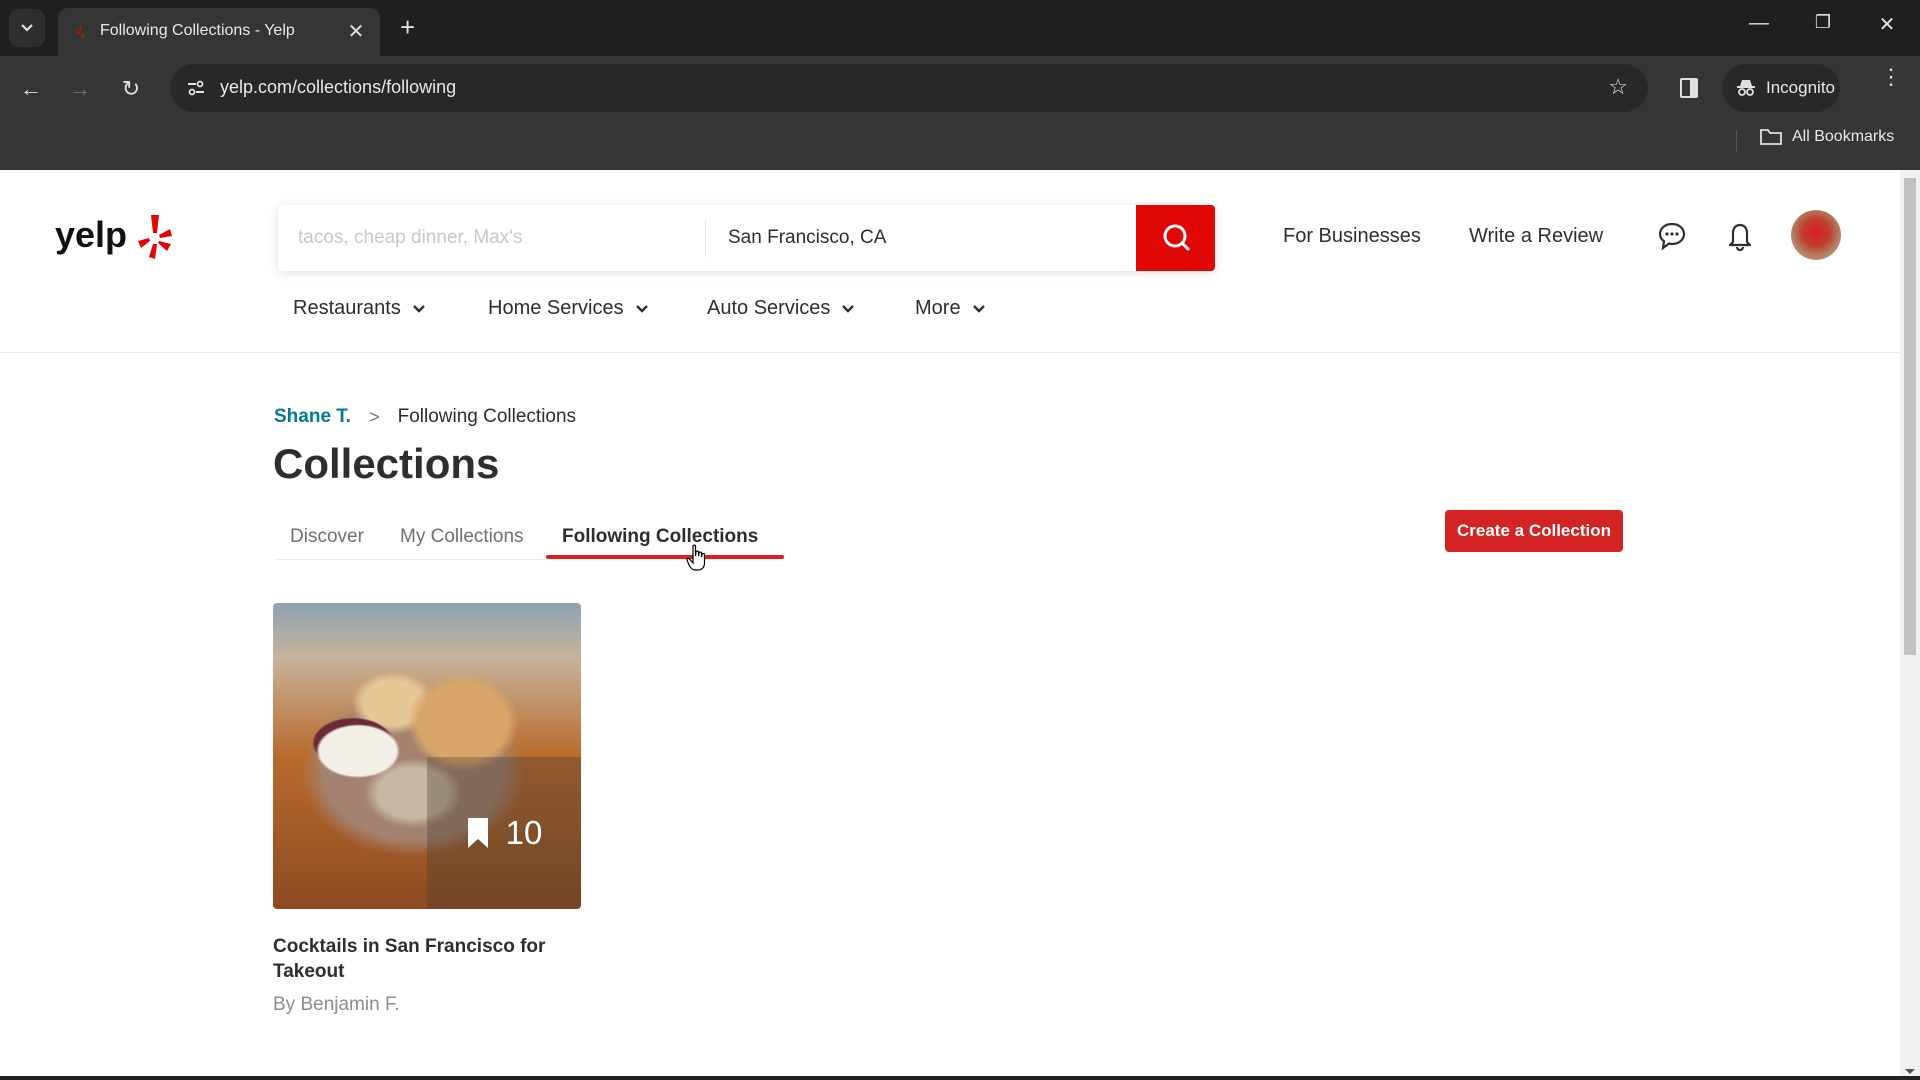 This screenshot has width=1920, height=1080. Describe the element at coordinates (1843, 136) in the screenshot. I see `all-bookmarks-label: All Bookmarks` at that location.